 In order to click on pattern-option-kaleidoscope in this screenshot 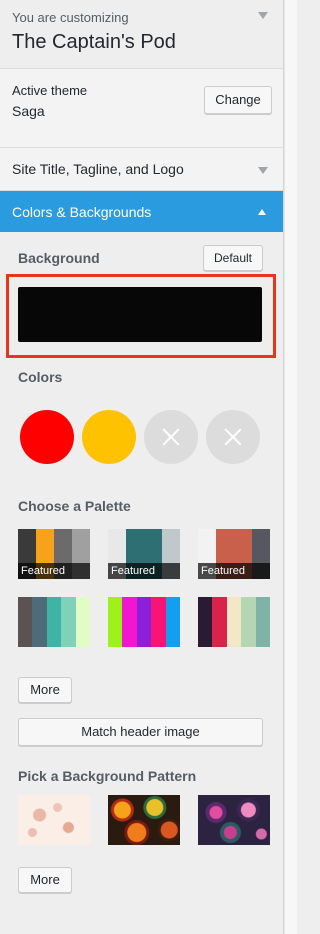, I will do `click(234, 820)`.